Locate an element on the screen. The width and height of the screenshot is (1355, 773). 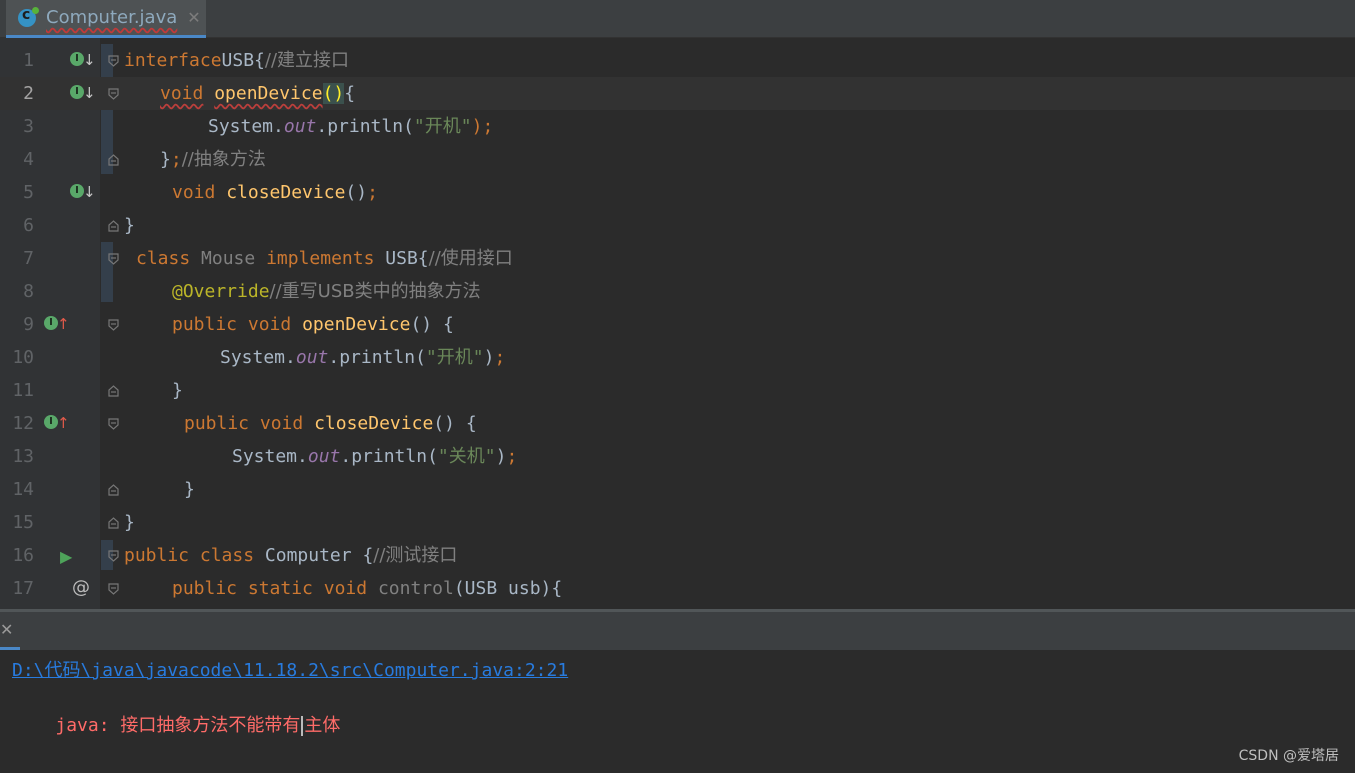
code-token: "开机" is located at coordinates (454, 357).